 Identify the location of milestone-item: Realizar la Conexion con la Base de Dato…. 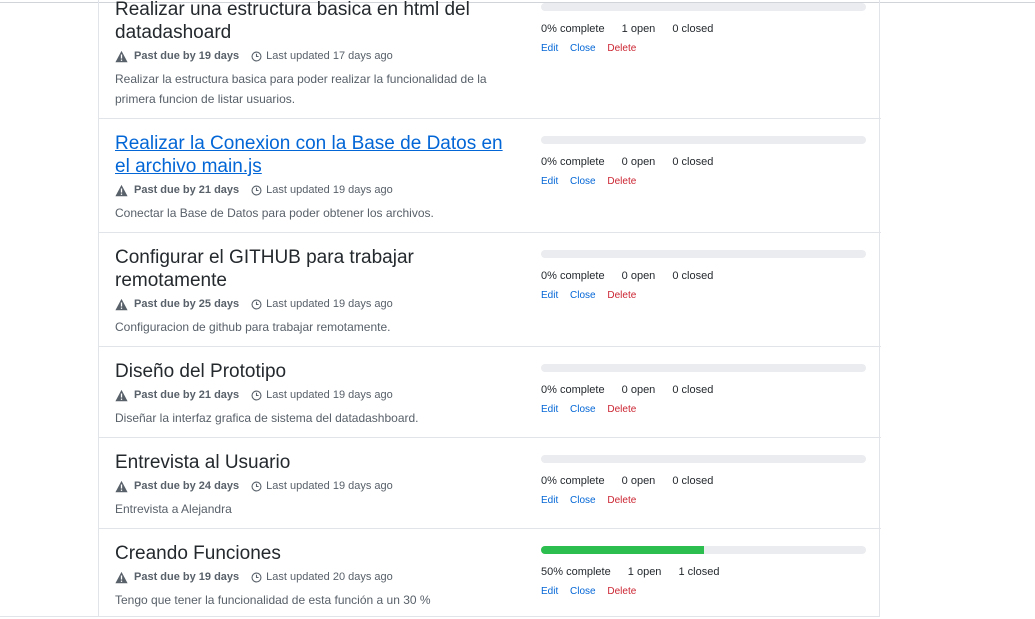
(490, 175).